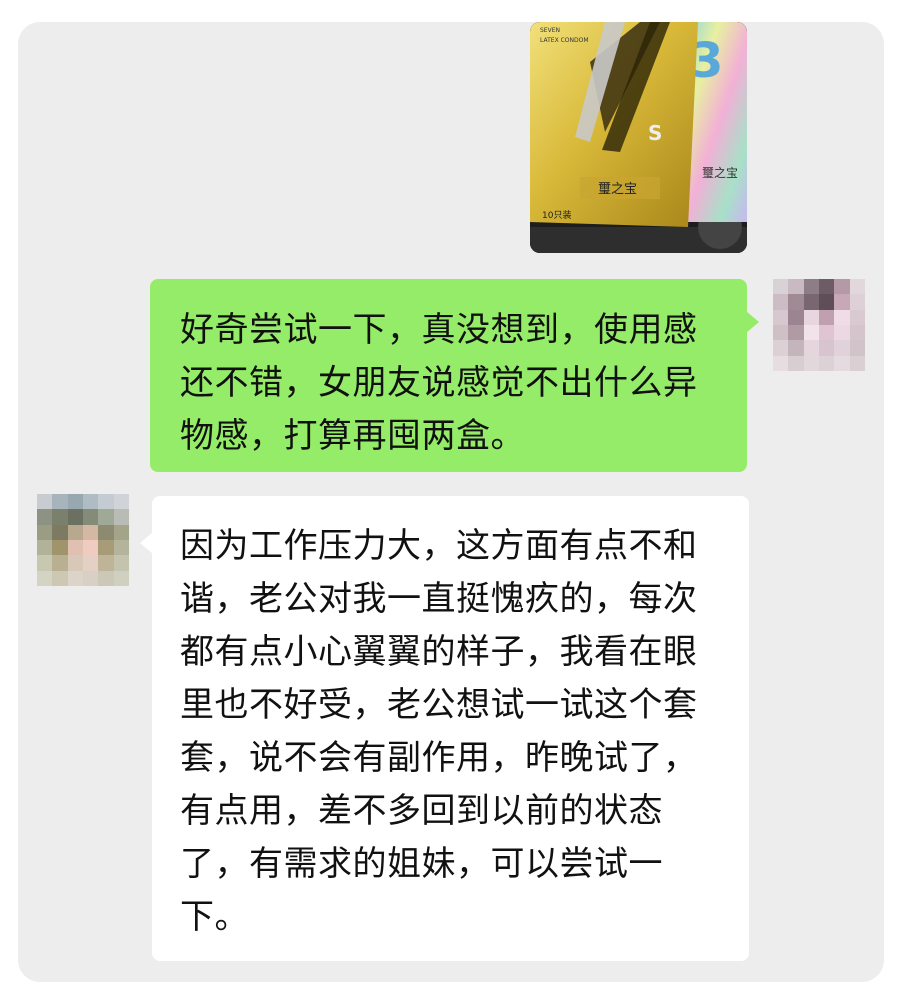 The height and width of the screenshot is (1000, 900). I want to click on message-line: 谐，老公对我一直挺愧疚的，每次, so click(439, 599).